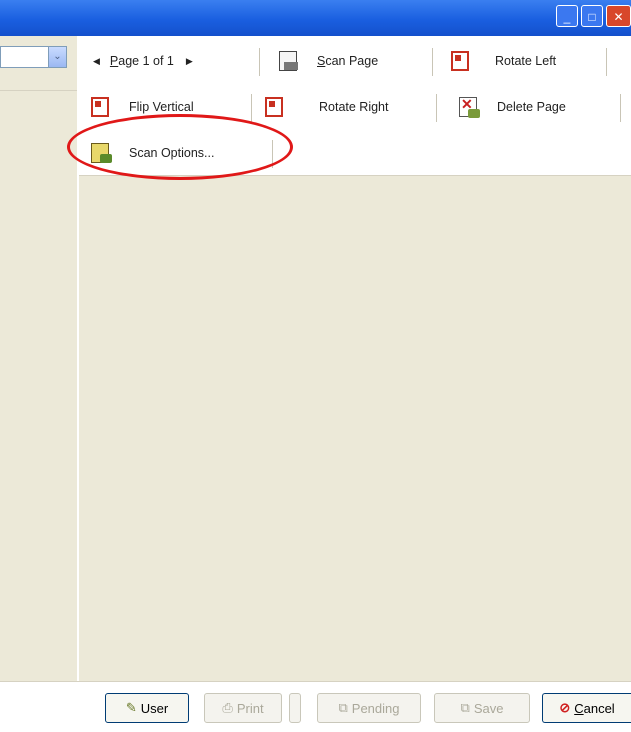 The image size is (631, 732). I want to click on pager-label: Page 1 of 1, so click(141, 61).